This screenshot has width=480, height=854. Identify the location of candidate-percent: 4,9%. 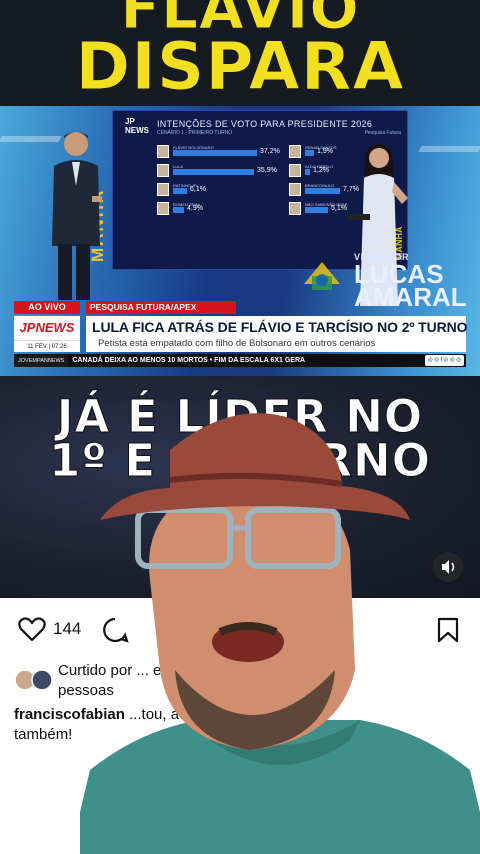
(195, 208).